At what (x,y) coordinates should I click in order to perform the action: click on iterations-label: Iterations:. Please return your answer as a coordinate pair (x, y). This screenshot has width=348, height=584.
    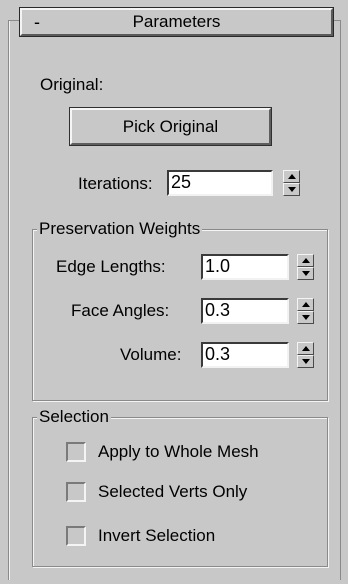
    Looking at the image, I should click on (115, 183).